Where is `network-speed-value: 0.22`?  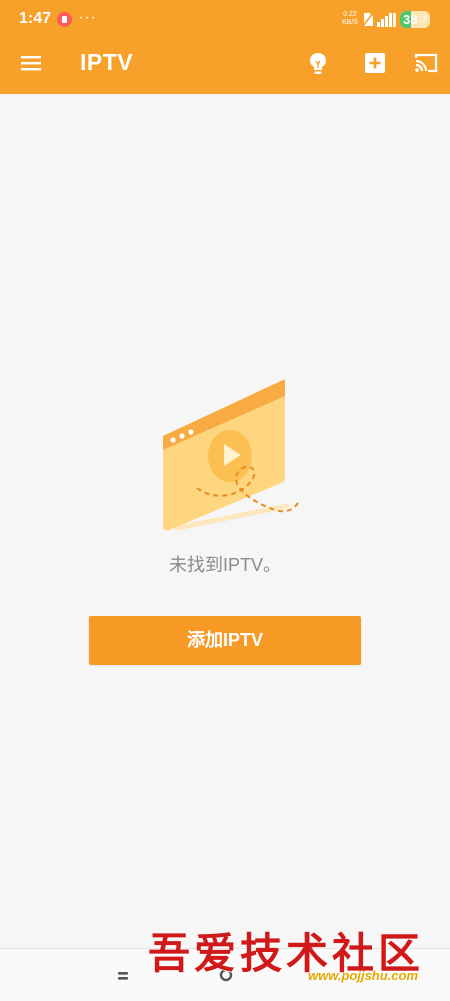 network-speed-value: 0.22 is located at coordinates (350, 14).